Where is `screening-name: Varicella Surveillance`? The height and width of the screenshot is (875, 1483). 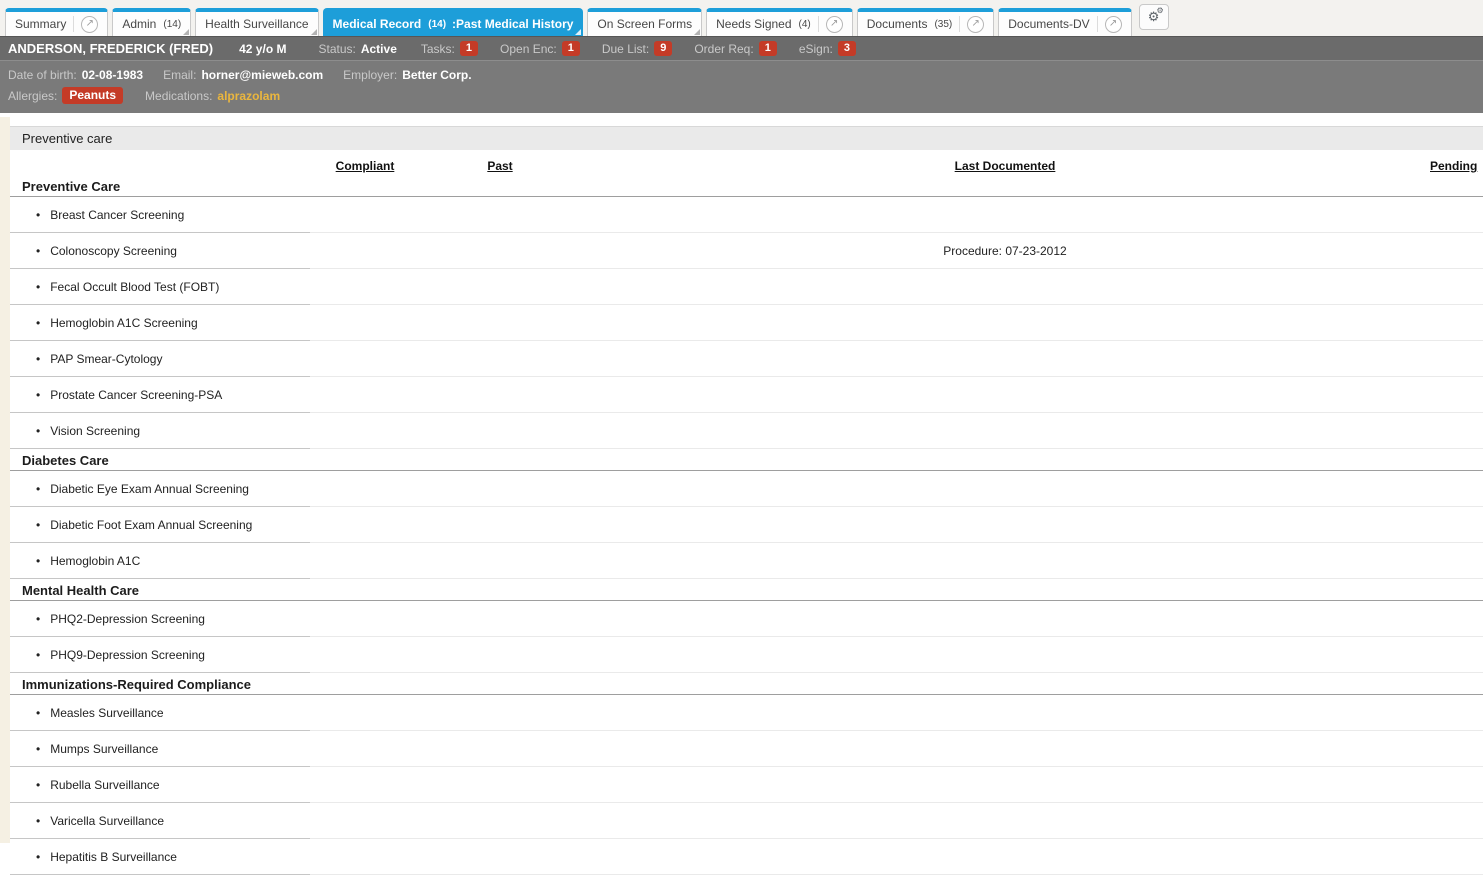
screening-name: Varicella Surveillance is located at coordinates (160, 820).